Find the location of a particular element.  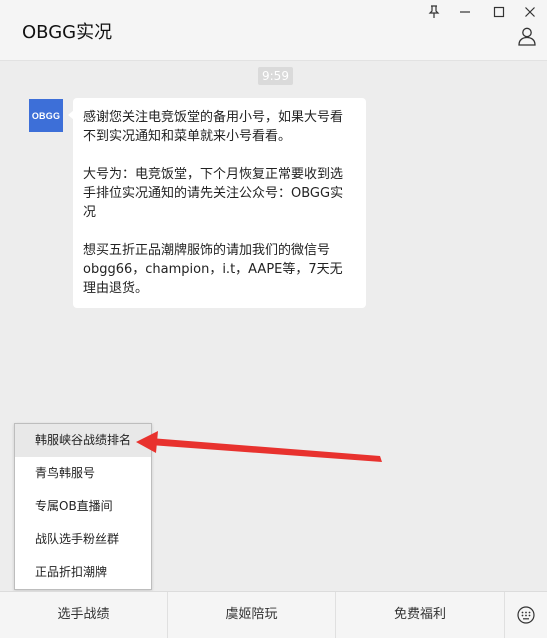

title-bar: OBGG实况 is located at coordinates (273, 30).